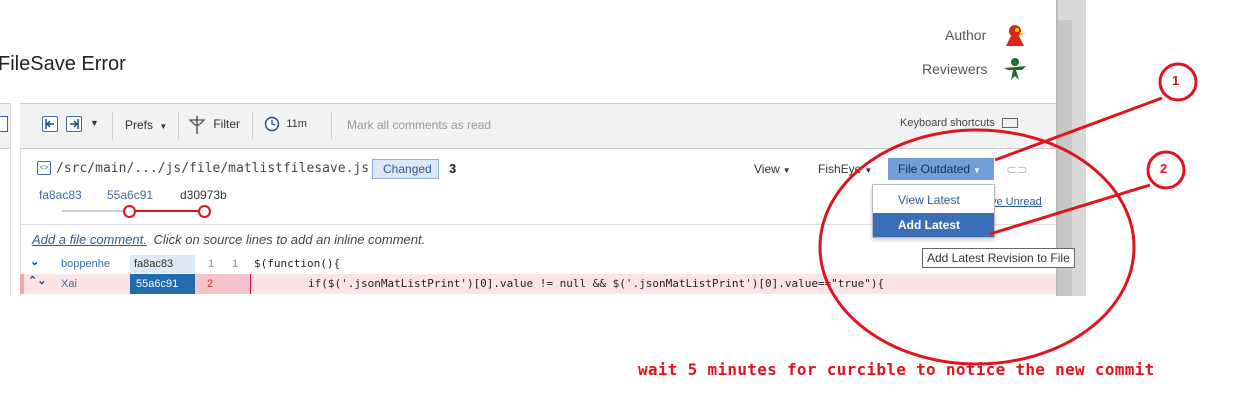 This screenshot has width=1246, height=412. What do you see at coordinates (1176, 80) in the screenshot?
I see `annotation-marker-1: 1` at bounding box center [1176, 80].